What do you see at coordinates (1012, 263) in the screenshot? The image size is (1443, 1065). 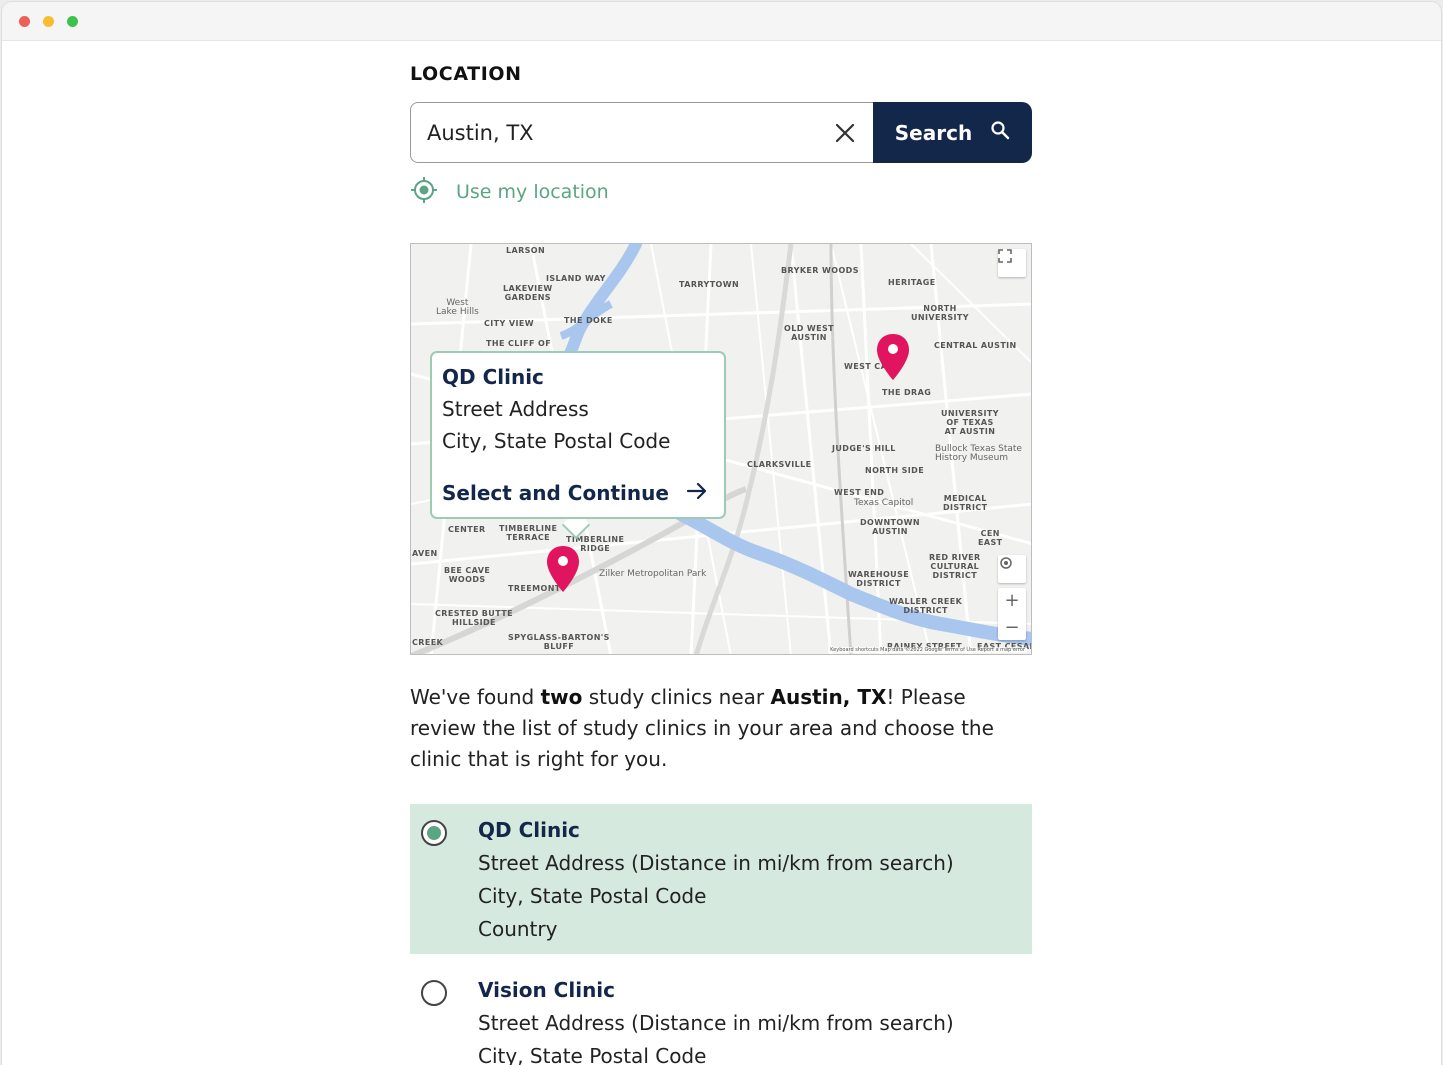 I see `fullscreen-icon` at bounding box center [1012, 263].